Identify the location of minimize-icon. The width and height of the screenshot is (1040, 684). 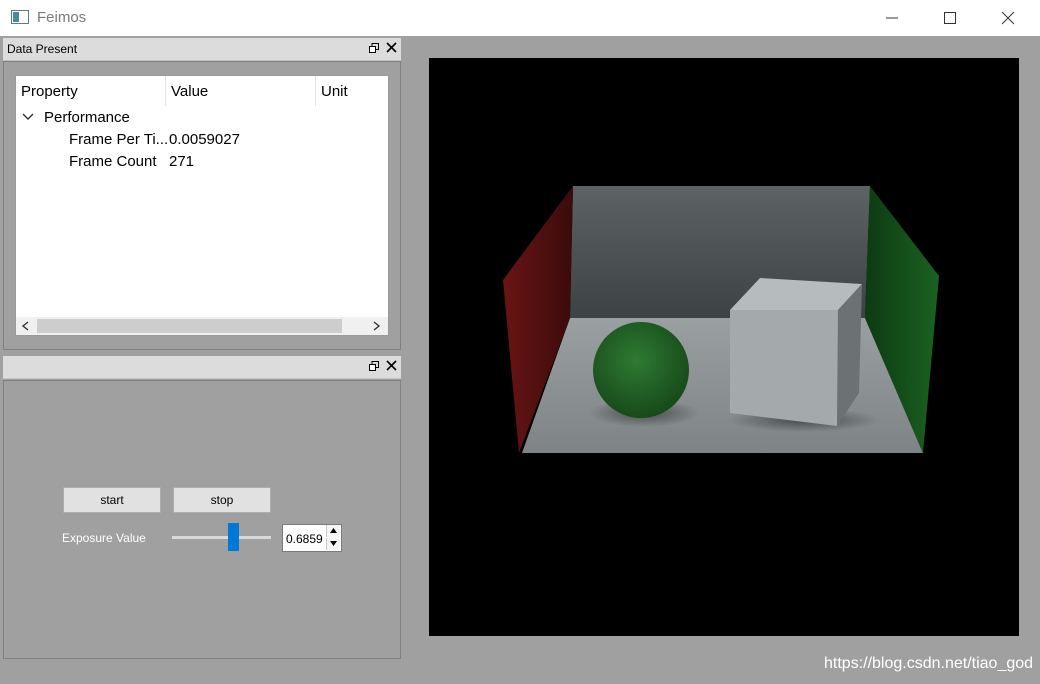
(892, 18).